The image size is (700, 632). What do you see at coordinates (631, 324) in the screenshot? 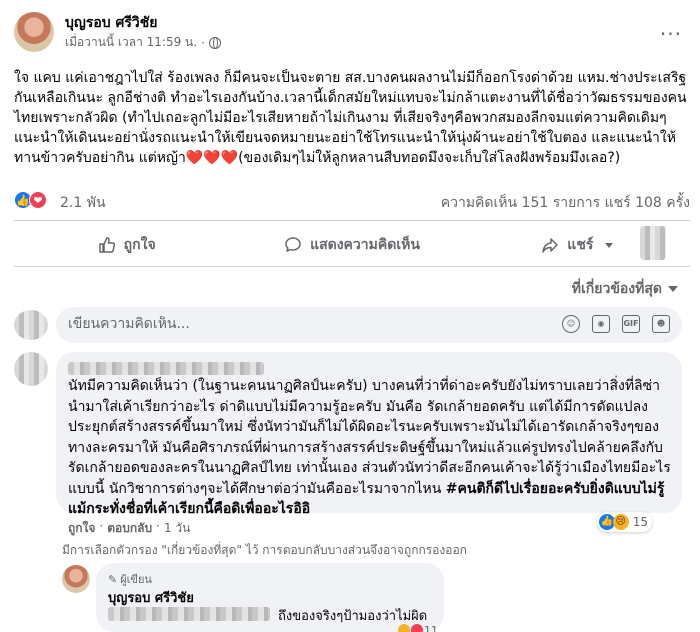
I see `gif-icon: GIF` at bounding box center [631, 324].